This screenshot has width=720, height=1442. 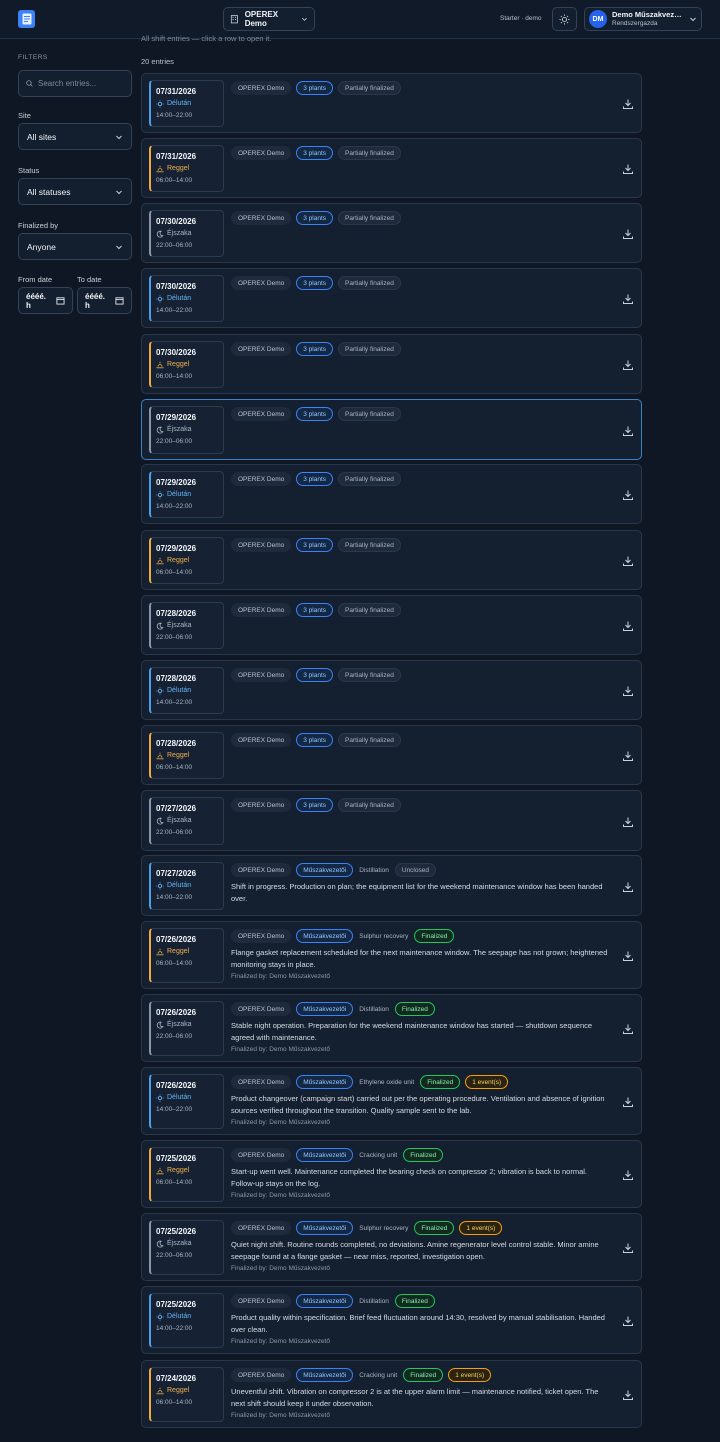 I want to click on theme-toggle-button, so click(x=564, y=19).